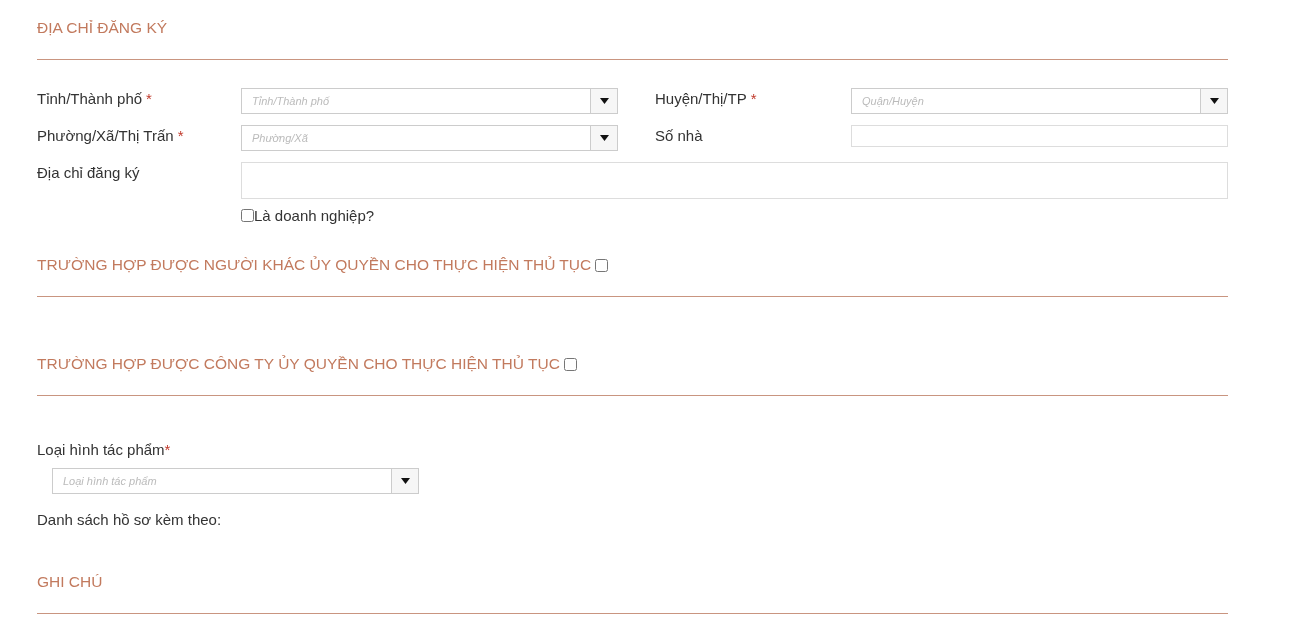  Describe the element at coordinates (130, 520) in the screenshot. I see `attachments-label: Danh sách hồ sơ kèm theo:` at that location.